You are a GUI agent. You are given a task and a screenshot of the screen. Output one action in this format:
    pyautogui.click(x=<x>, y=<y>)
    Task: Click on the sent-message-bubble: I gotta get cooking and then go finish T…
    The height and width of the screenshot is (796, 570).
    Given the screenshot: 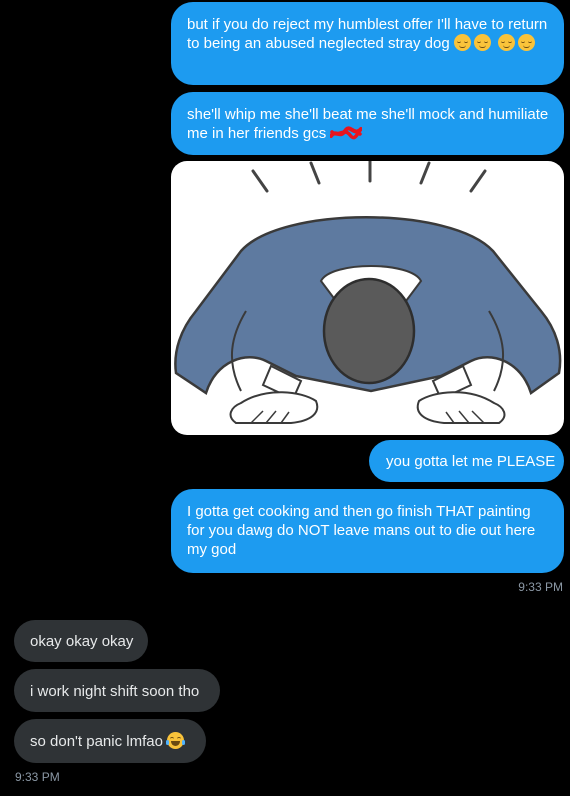 What is the action you would take?
    pyautogui.click(x=367, y=531)
    